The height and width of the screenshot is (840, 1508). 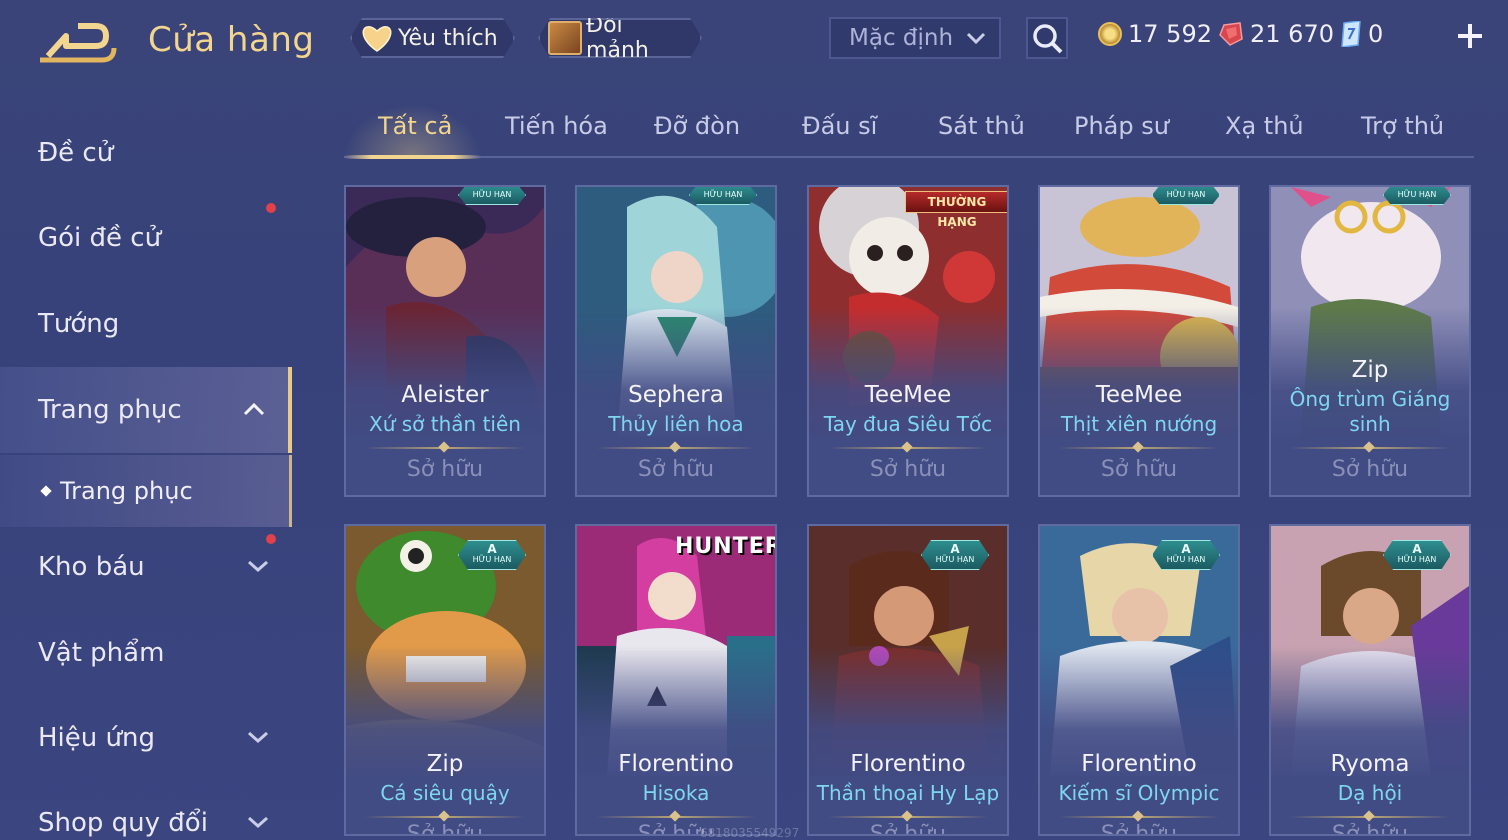 What do you see at coordinates (620, 38) in the screenshot?
I see `shard-exchange-button: Đổi mảnh` at bounding box center [620, 38].